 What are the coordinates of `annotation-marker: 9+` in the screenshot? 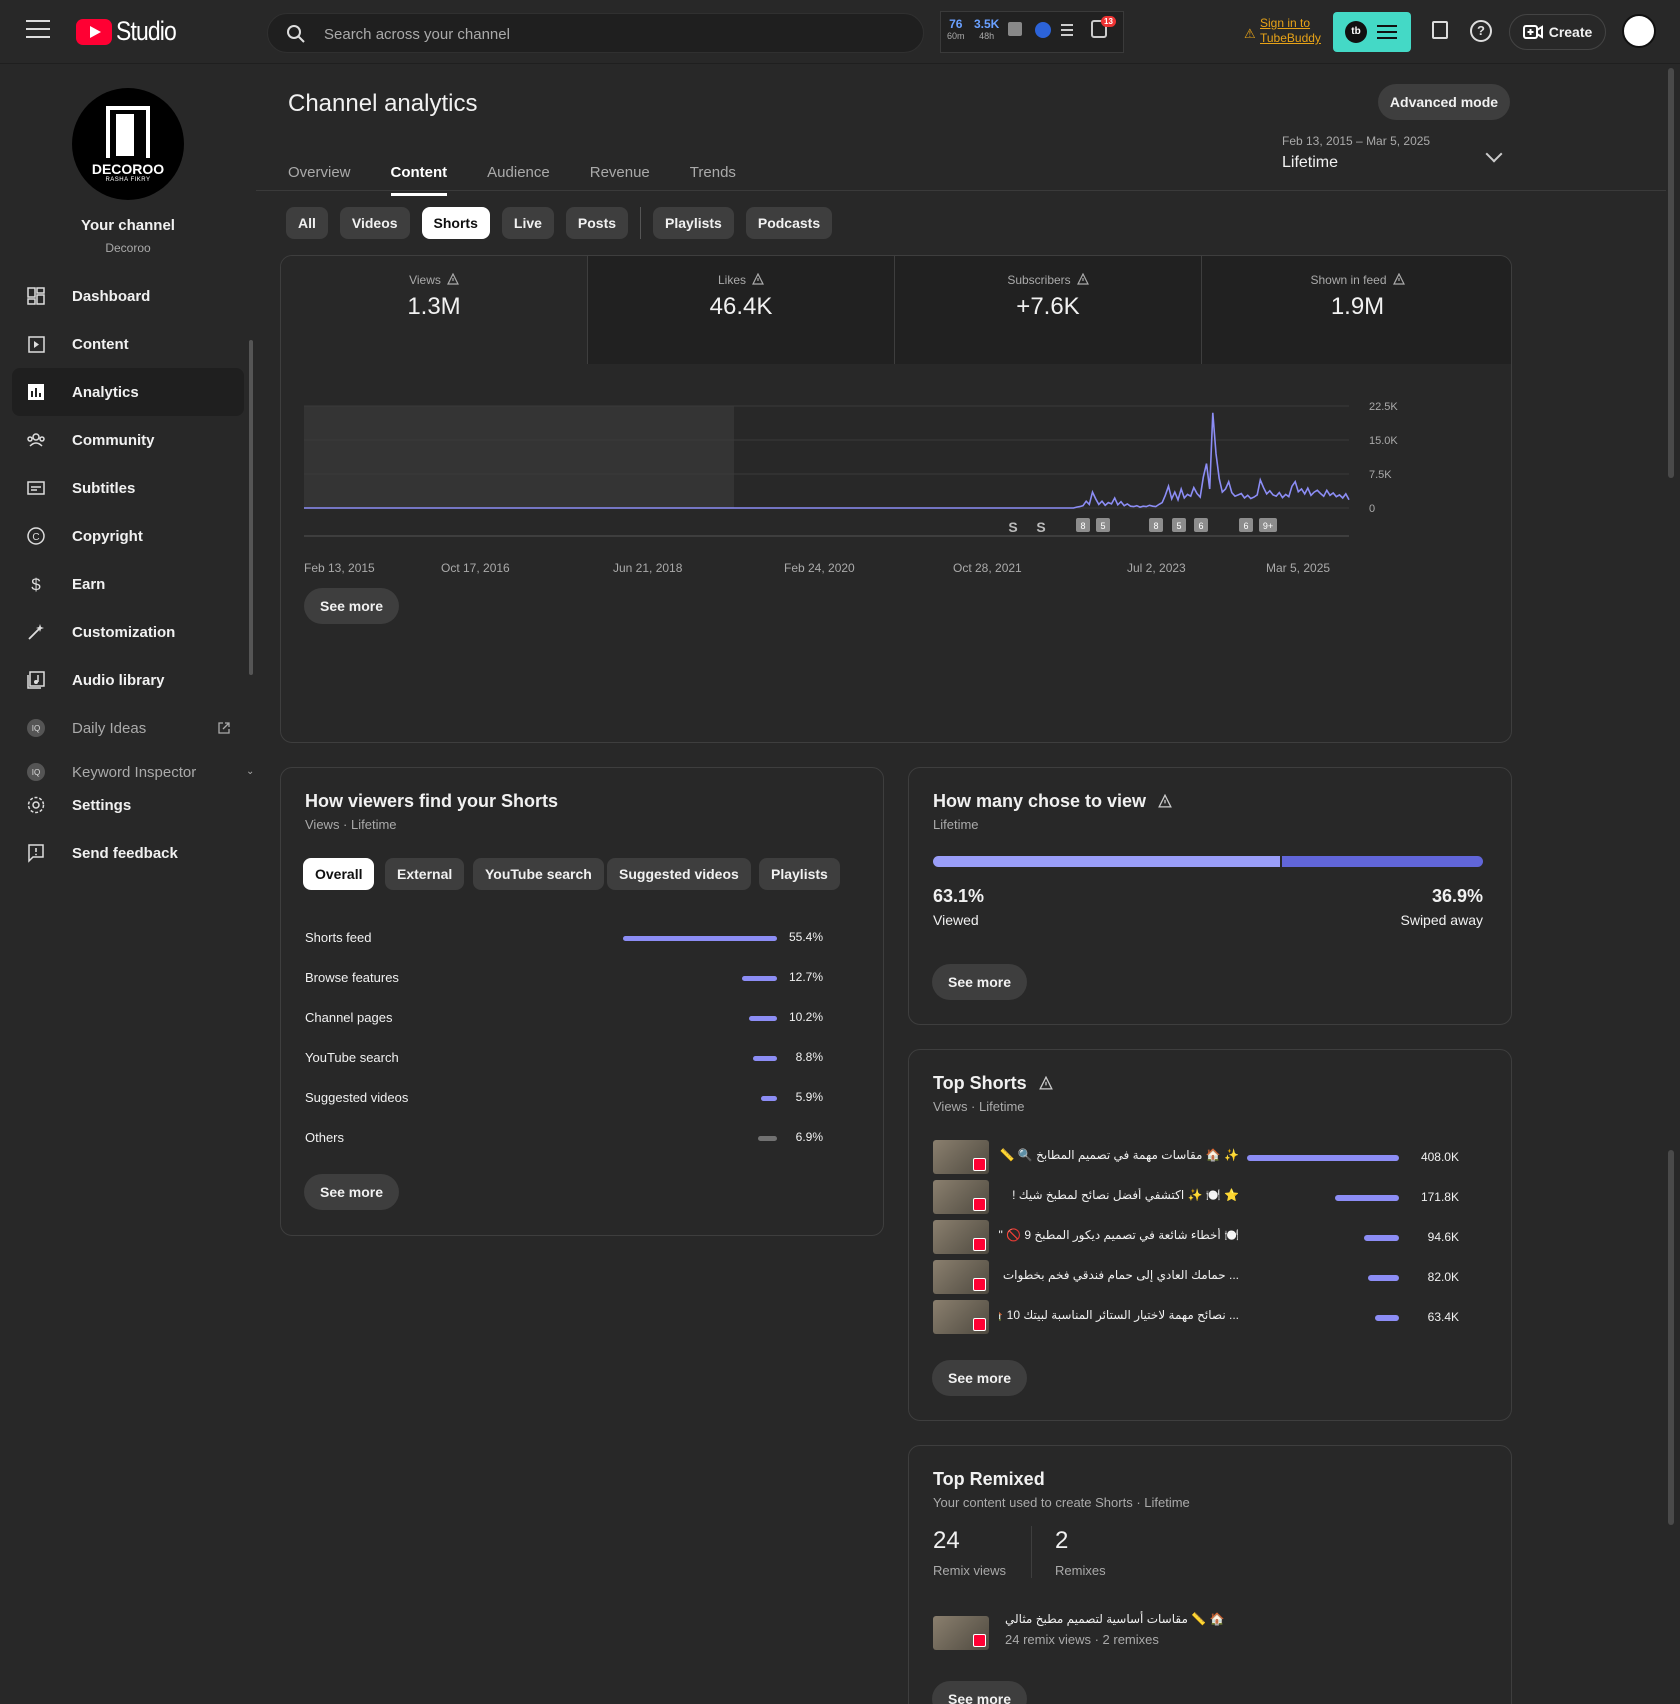 It's located at (1268, 525).